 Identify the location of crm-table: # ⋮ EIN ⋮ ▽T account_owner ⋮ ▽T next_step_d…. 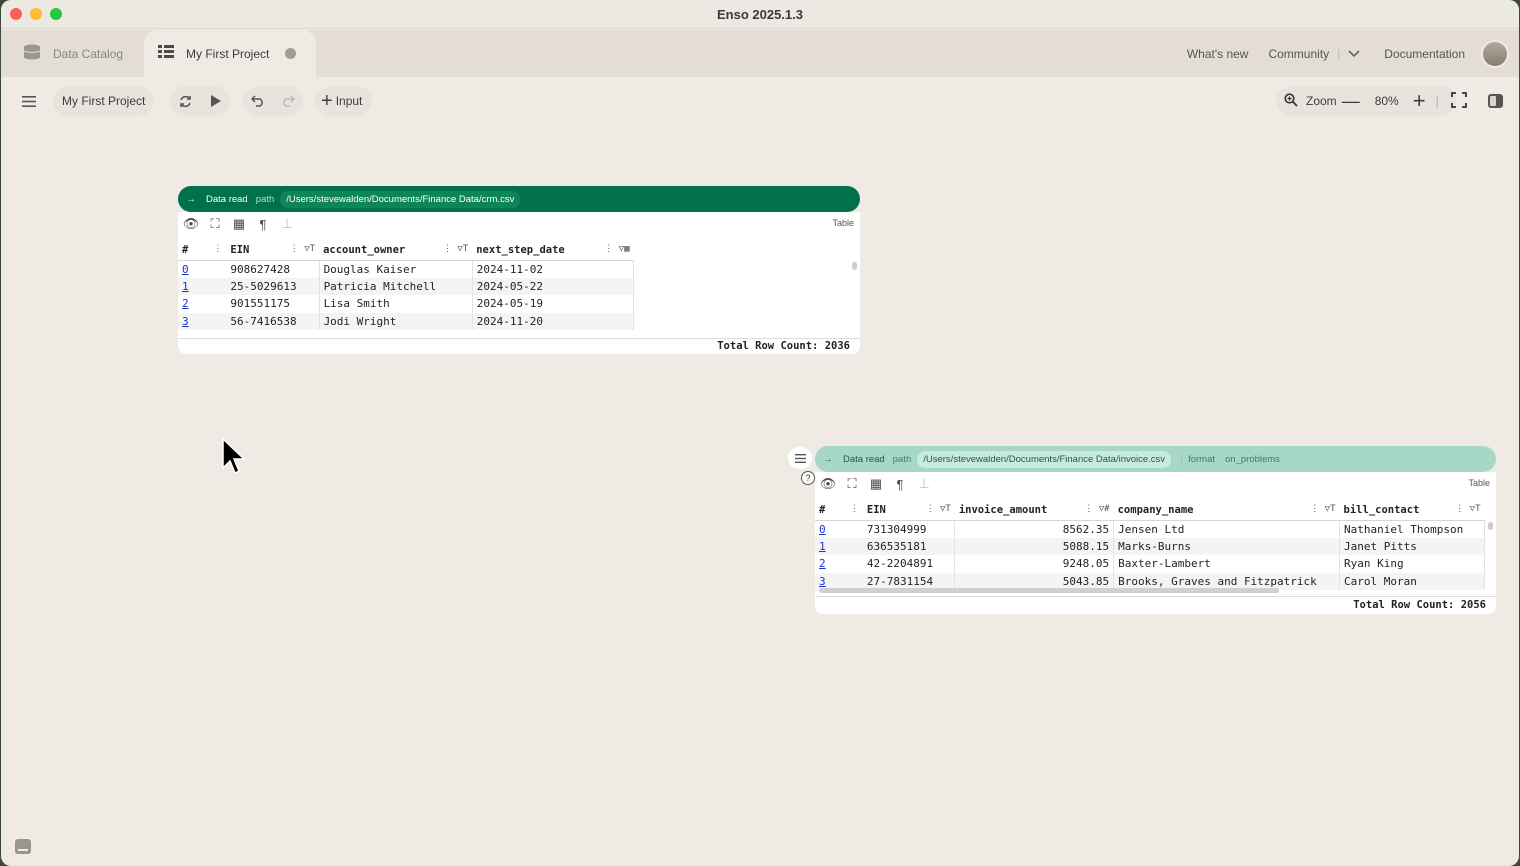
(406, 285).